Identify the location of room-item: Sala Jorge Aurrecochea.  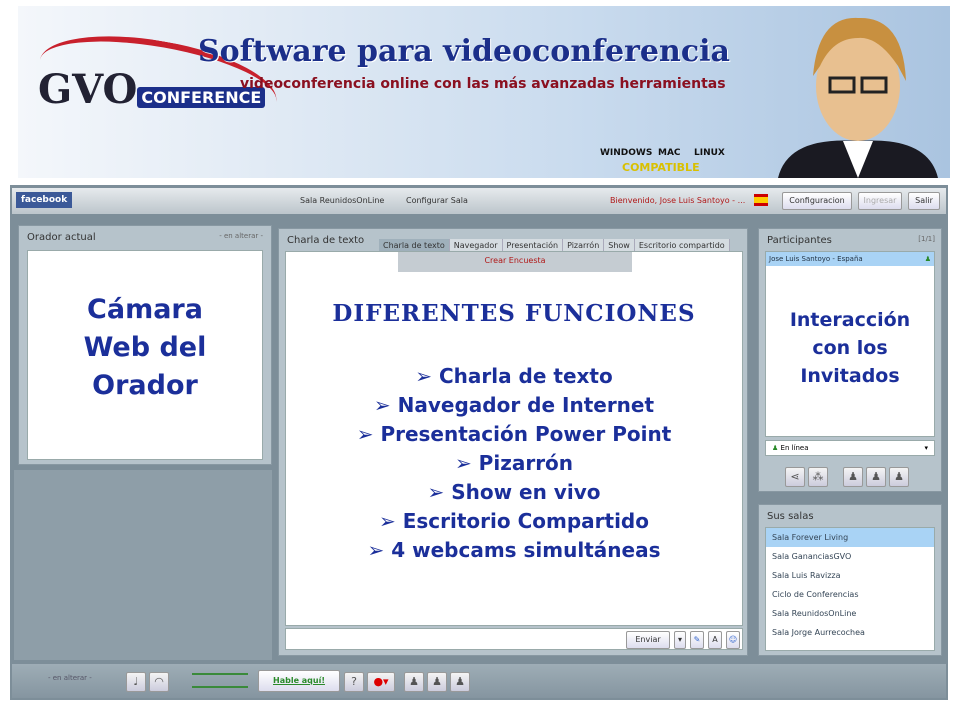
(850, 632).